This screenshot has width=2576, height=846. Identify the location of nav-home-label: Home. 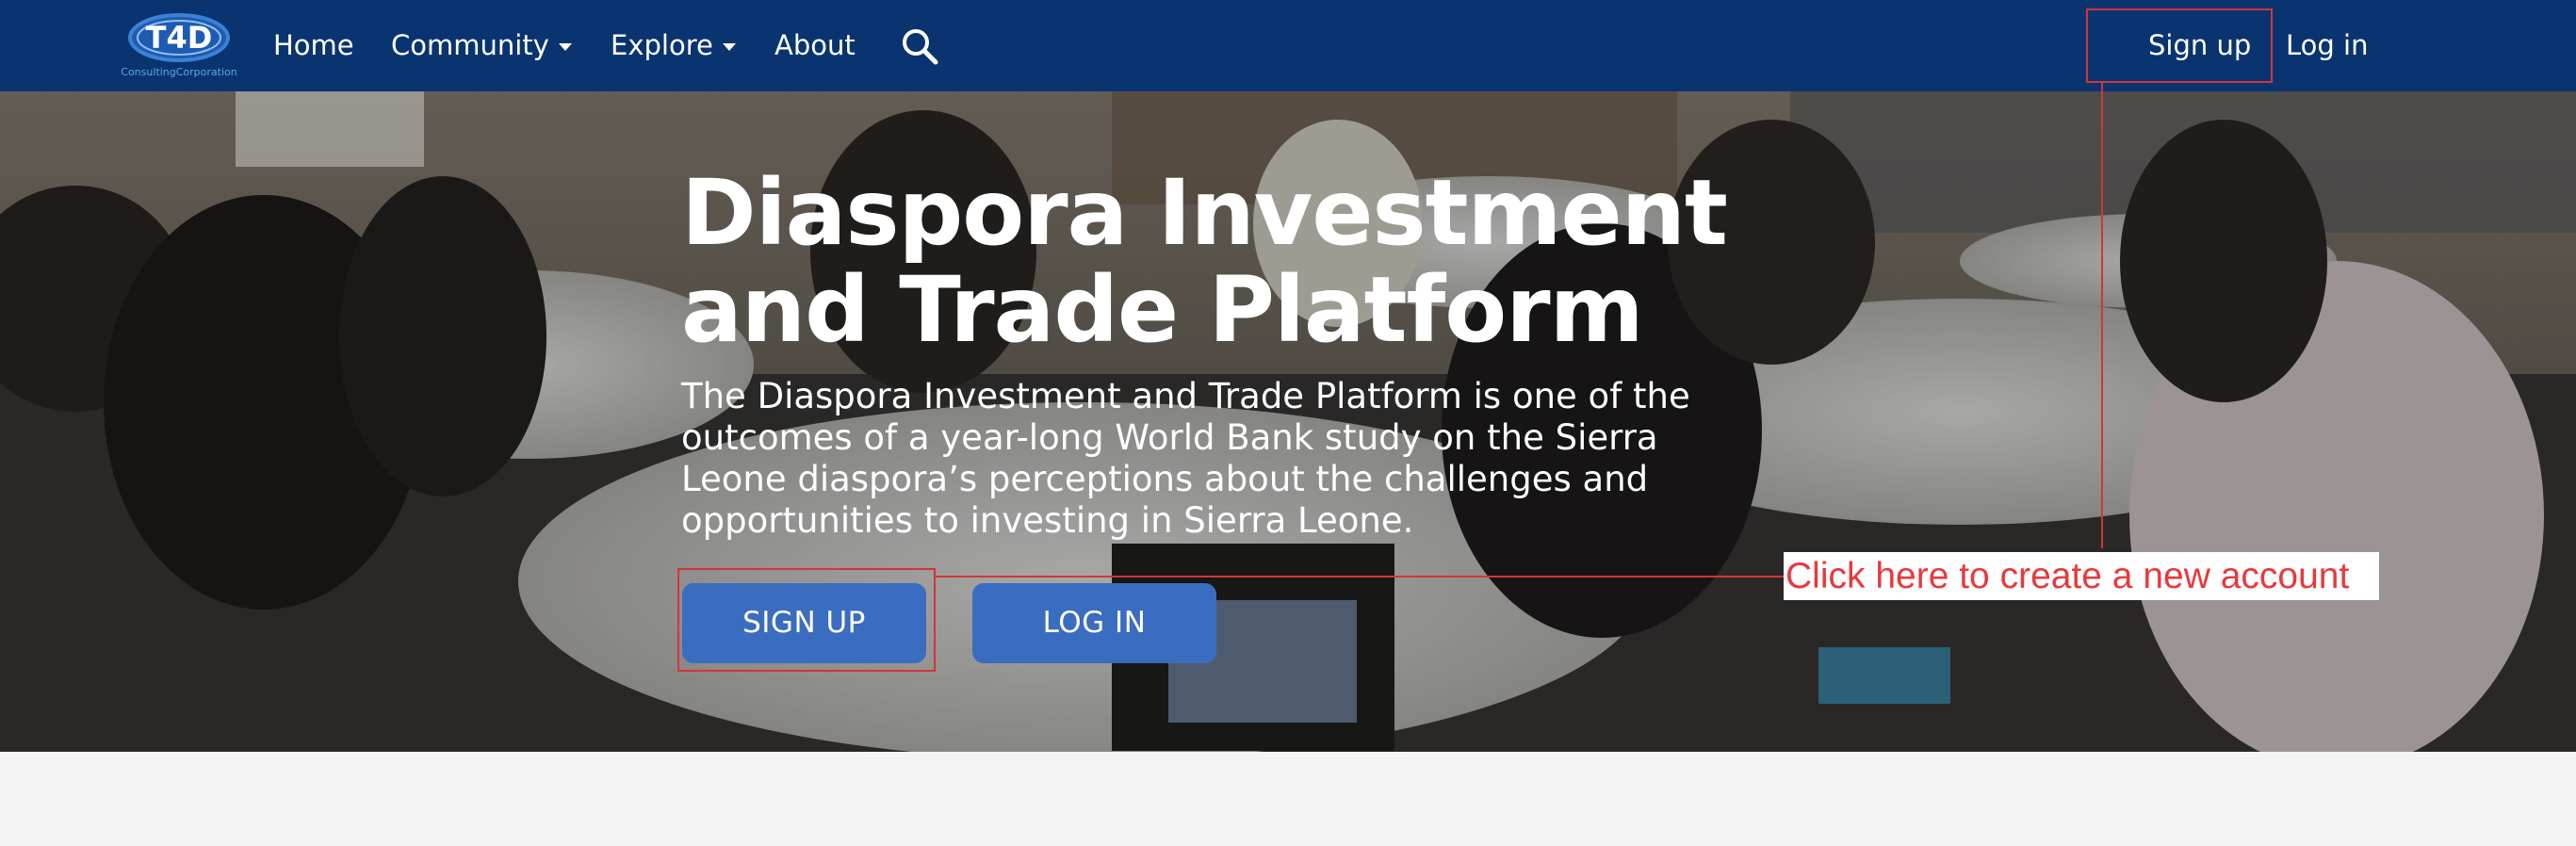
(313, 45).